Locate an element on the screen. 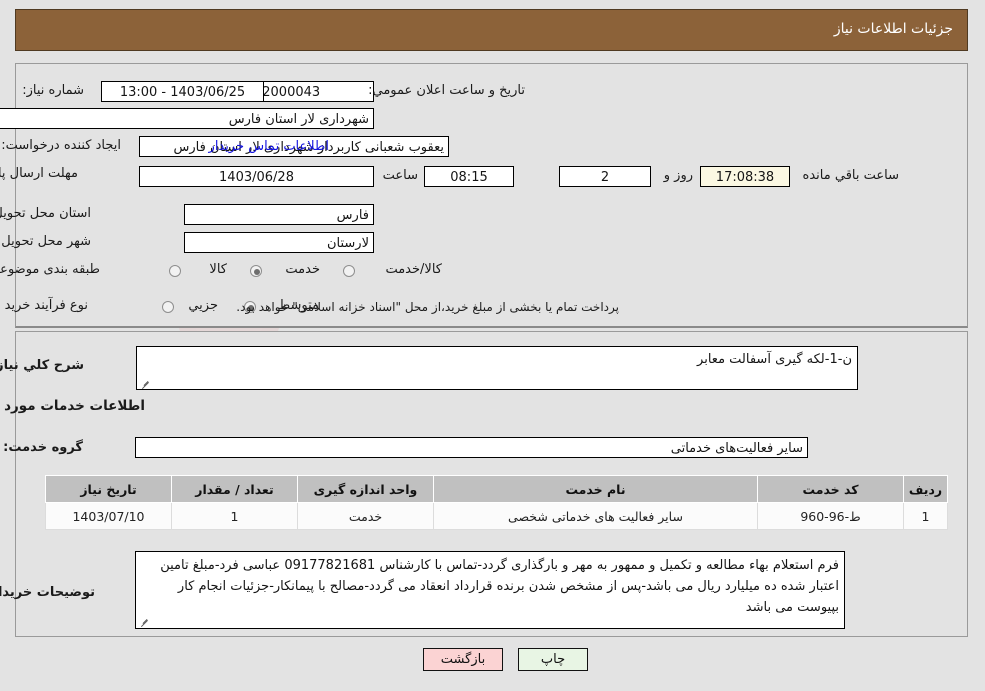 This screenshot has height=691, width=985. creator-label: ایجاد کننده درخواست: is located at coordinates (62, 145).